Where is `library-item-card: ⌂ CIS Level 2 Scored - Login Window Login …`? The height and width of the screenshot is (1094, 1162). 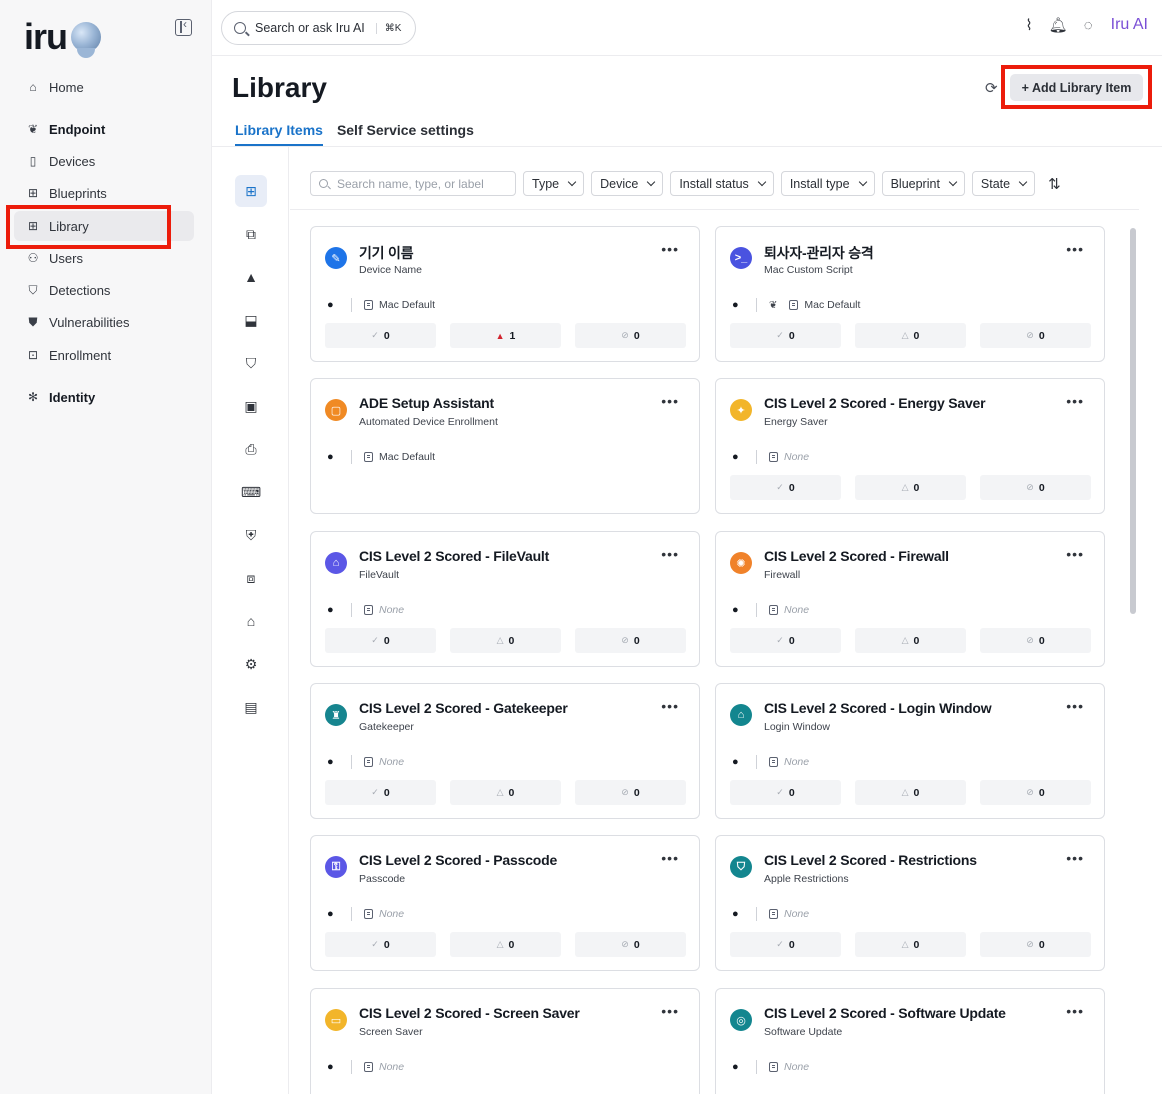 library-item-card: ⌂ CIS Level 2 Scored - Login Window Login … is located at coordinates (910, 751).